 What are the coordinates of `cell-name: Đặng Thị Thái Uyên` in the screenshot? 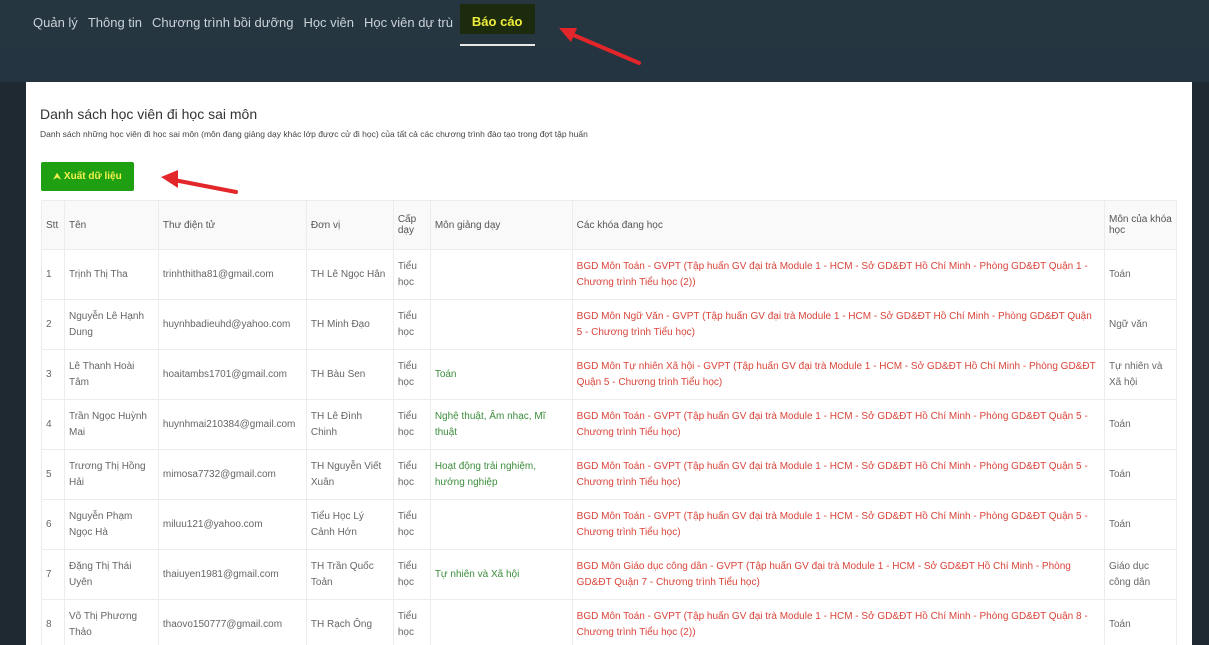 It's located at (111, 574).